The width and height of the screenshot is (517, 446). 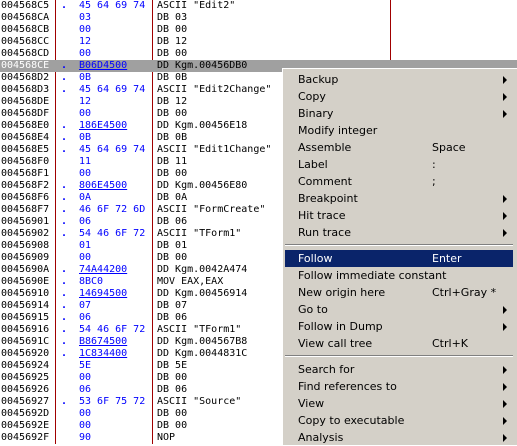 What do you see at coordinates (25, 365) in the screenshot?
I see `address-cell: 00456924` at bounding box center [25, 365].